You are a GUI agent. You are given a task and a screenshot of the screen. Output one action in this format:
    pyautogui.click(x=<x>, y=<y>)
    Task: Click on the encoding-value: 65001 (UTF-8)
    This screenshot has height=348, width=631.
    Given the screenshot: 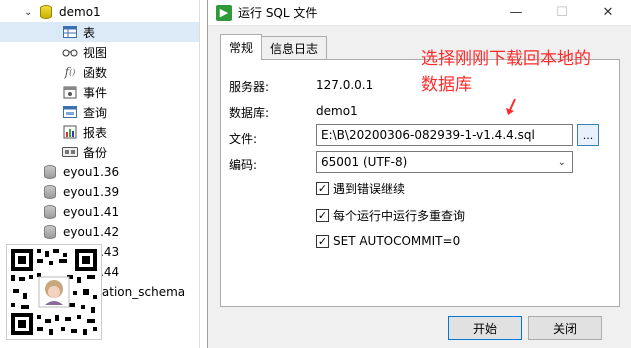 What is the action you would take?
    pyautogui.click(x=364, y=162)
    